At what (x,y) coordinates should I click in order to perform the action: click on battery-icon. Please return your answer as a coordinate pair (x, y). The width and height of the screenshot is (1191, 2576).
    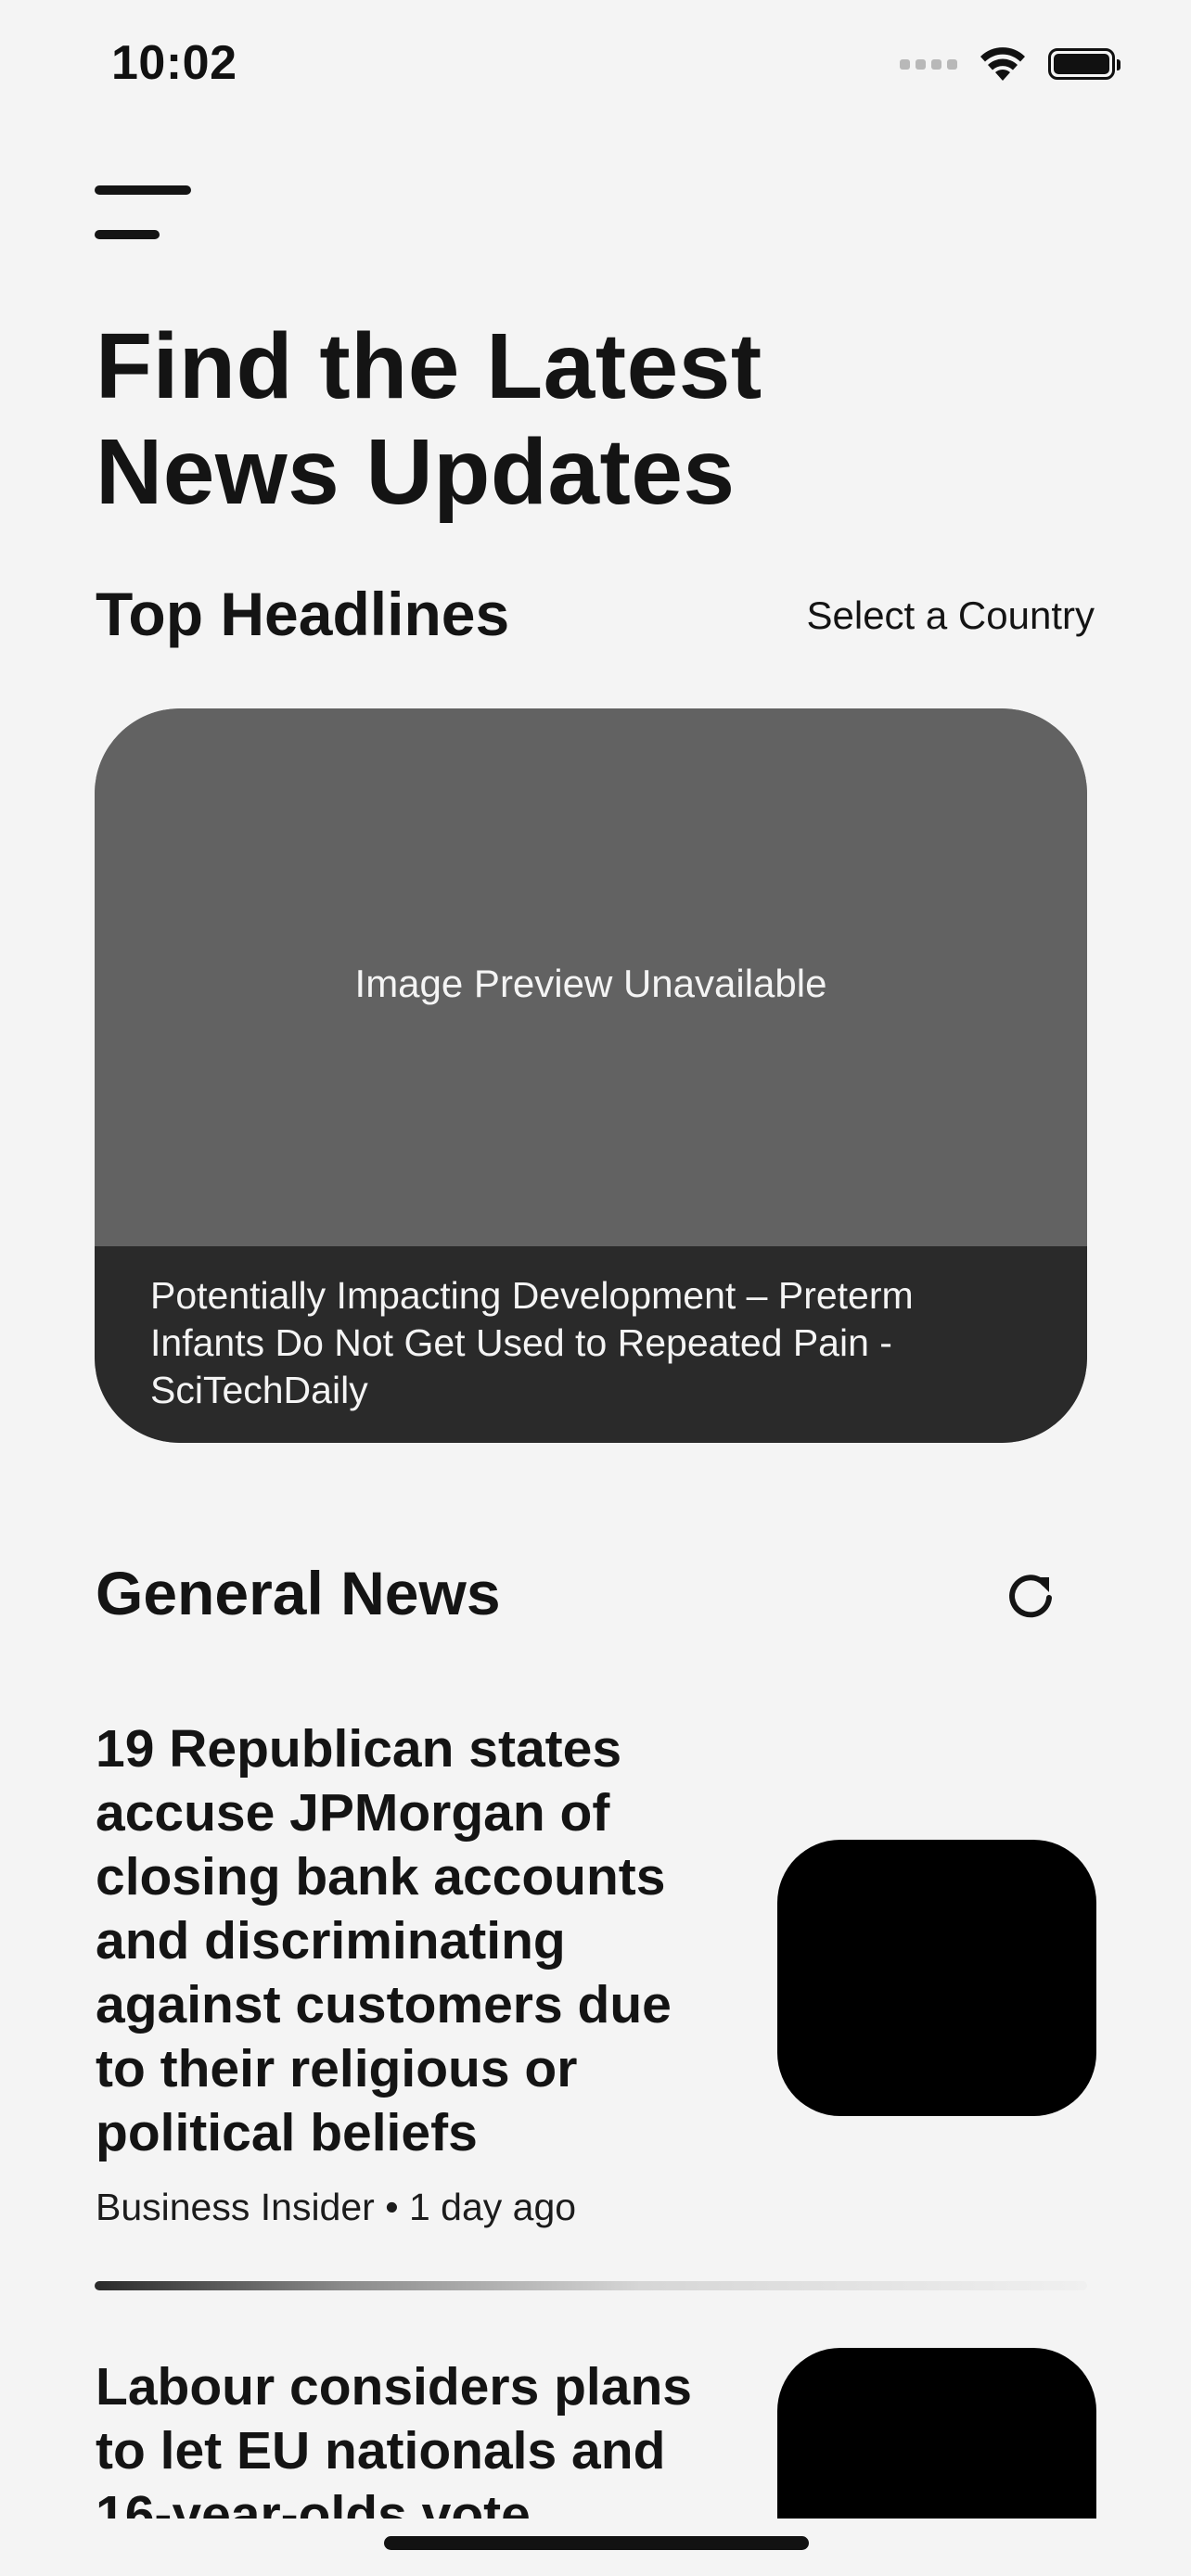
    Looking at the image, I should click on (1084, 64).